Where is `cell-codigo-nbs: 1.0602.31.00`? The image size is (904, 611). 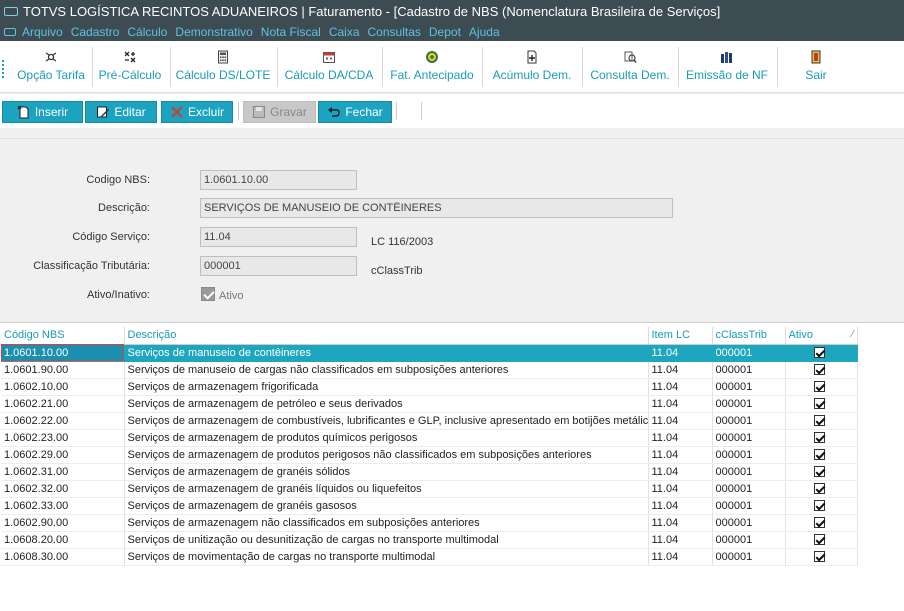
cell-codigo-nbs: 1.0602.31.00 is located at coordinates (63, 472).